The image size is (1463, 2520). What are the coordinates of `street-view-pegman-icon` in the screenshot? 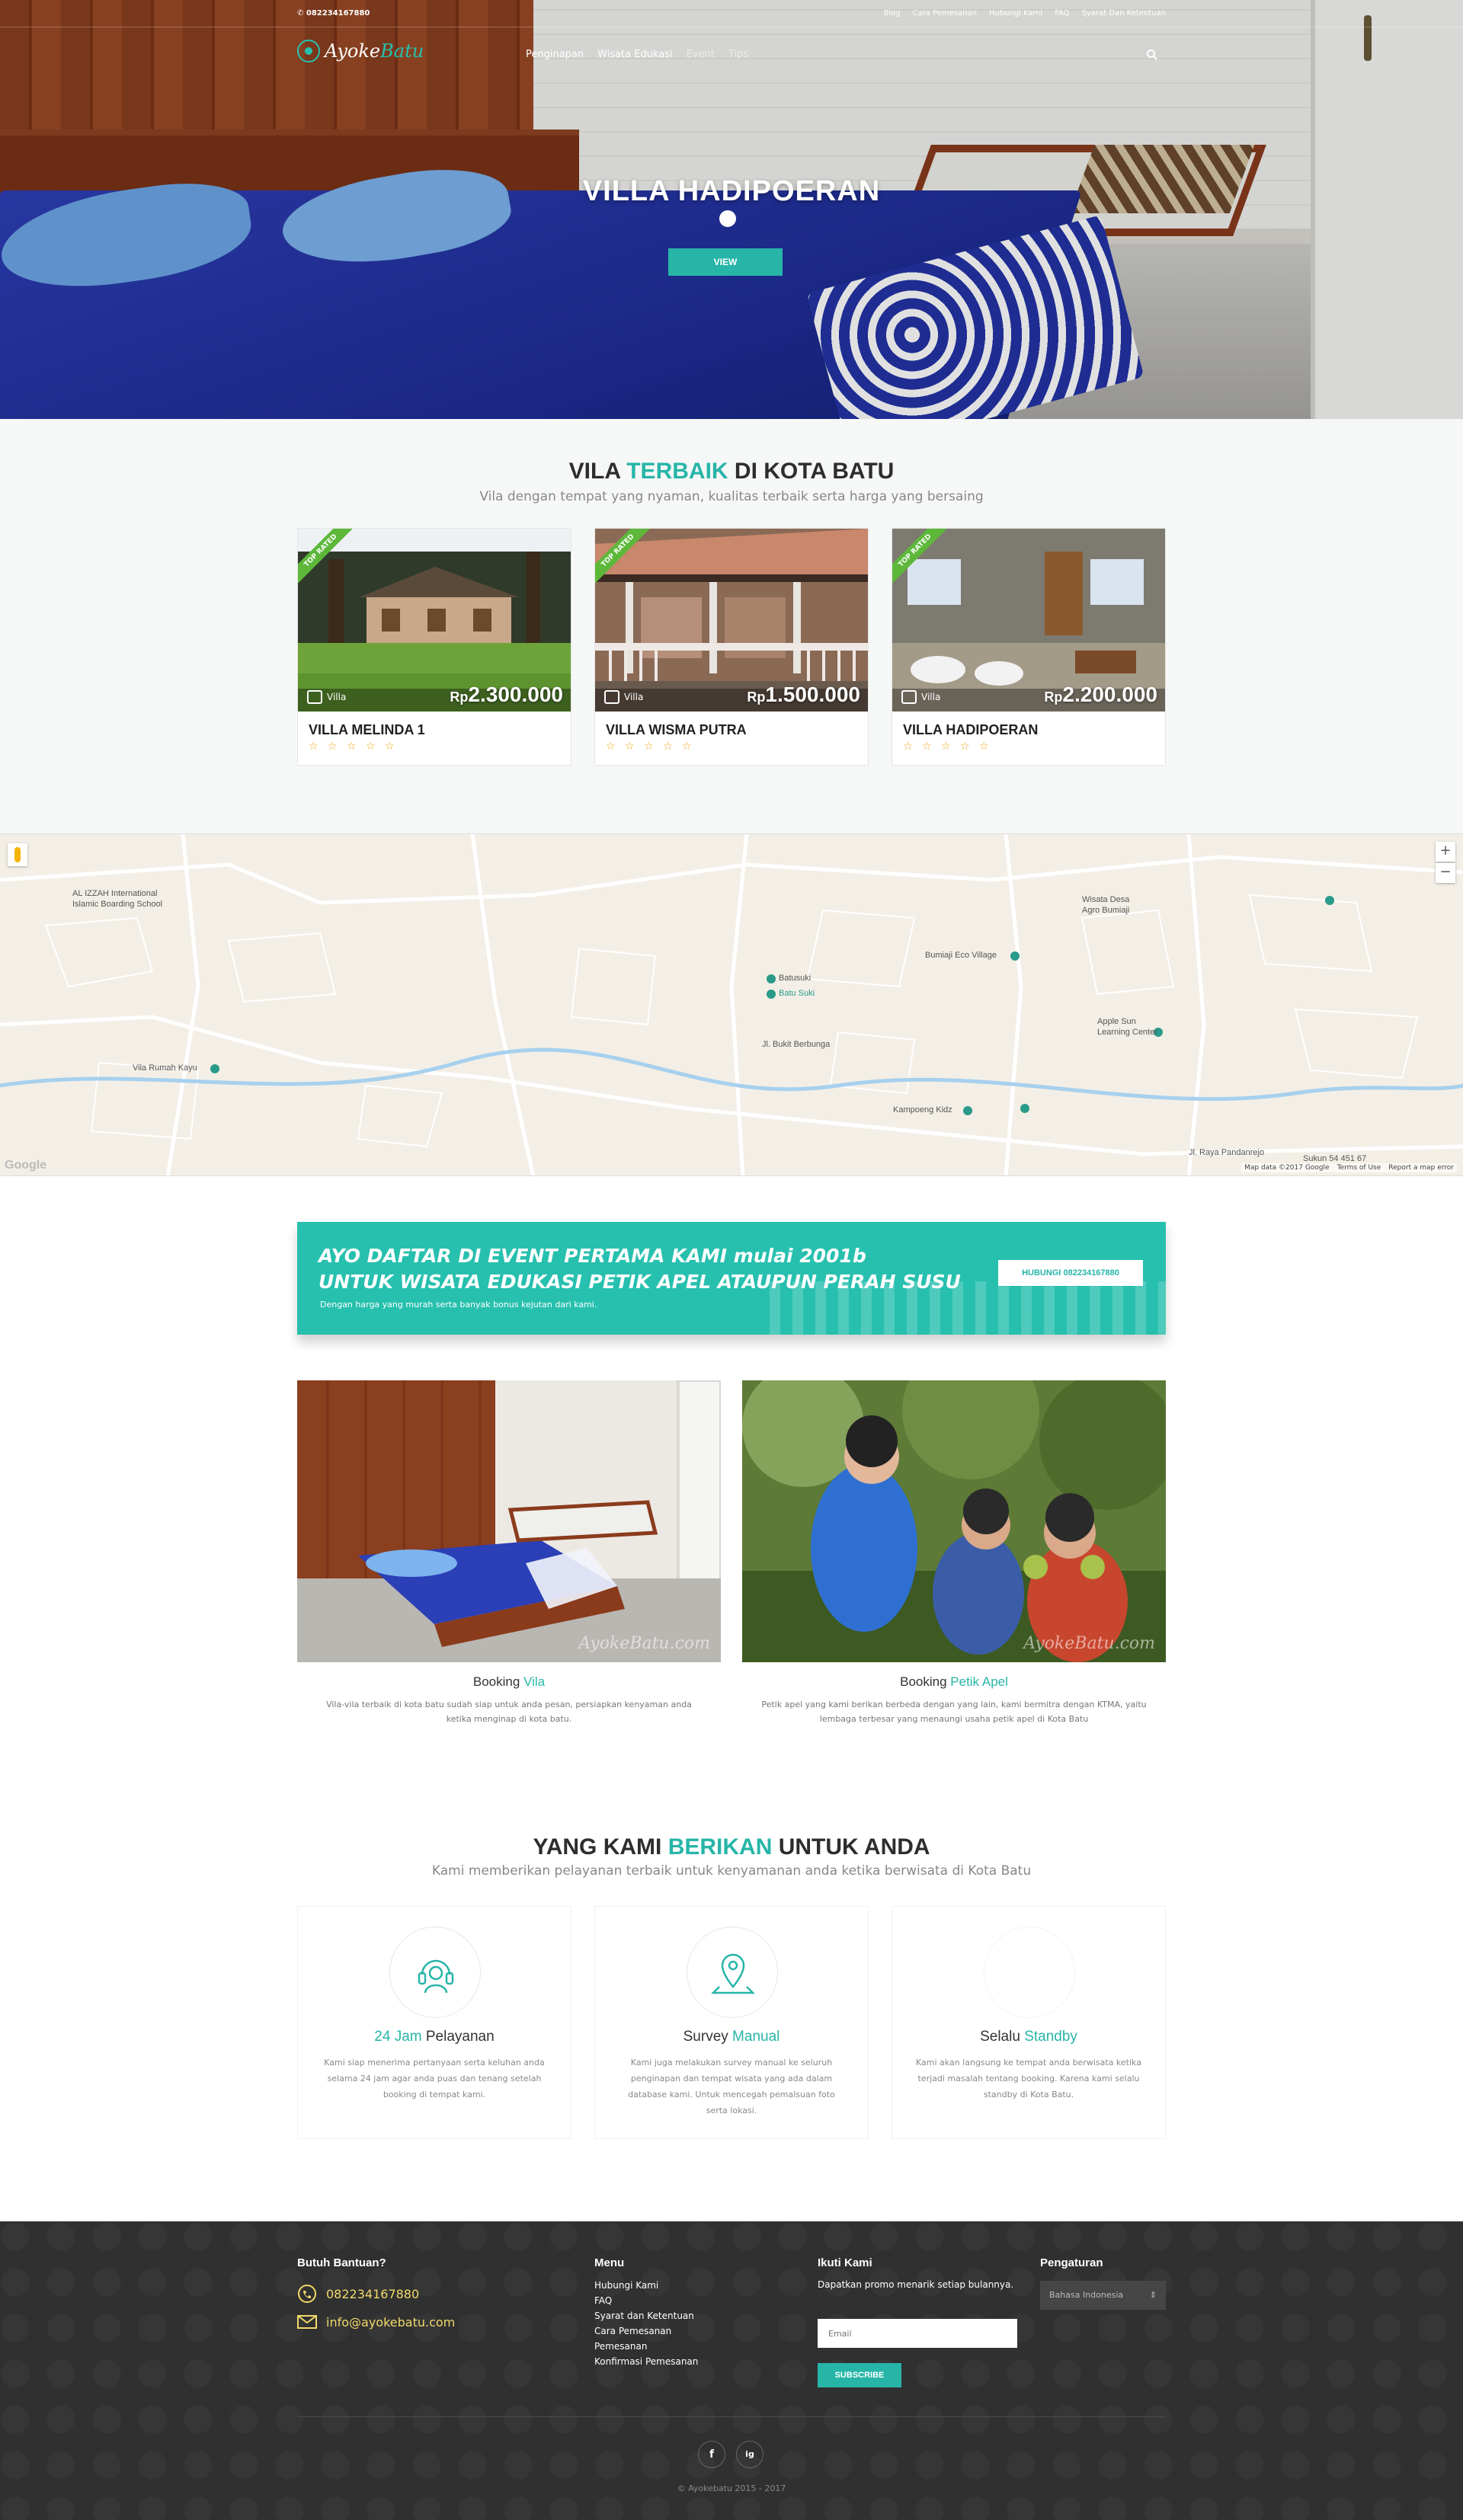 It's located at (17, 854).